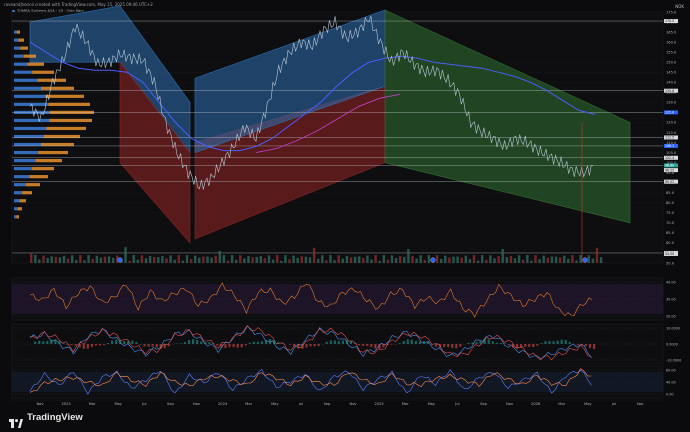 The width and height of the screenshot is (690, 432). What do you see at coordinates (275, 404) in the screenshot?
I see `x-tick-label: May` at bounding box center [275, 404].